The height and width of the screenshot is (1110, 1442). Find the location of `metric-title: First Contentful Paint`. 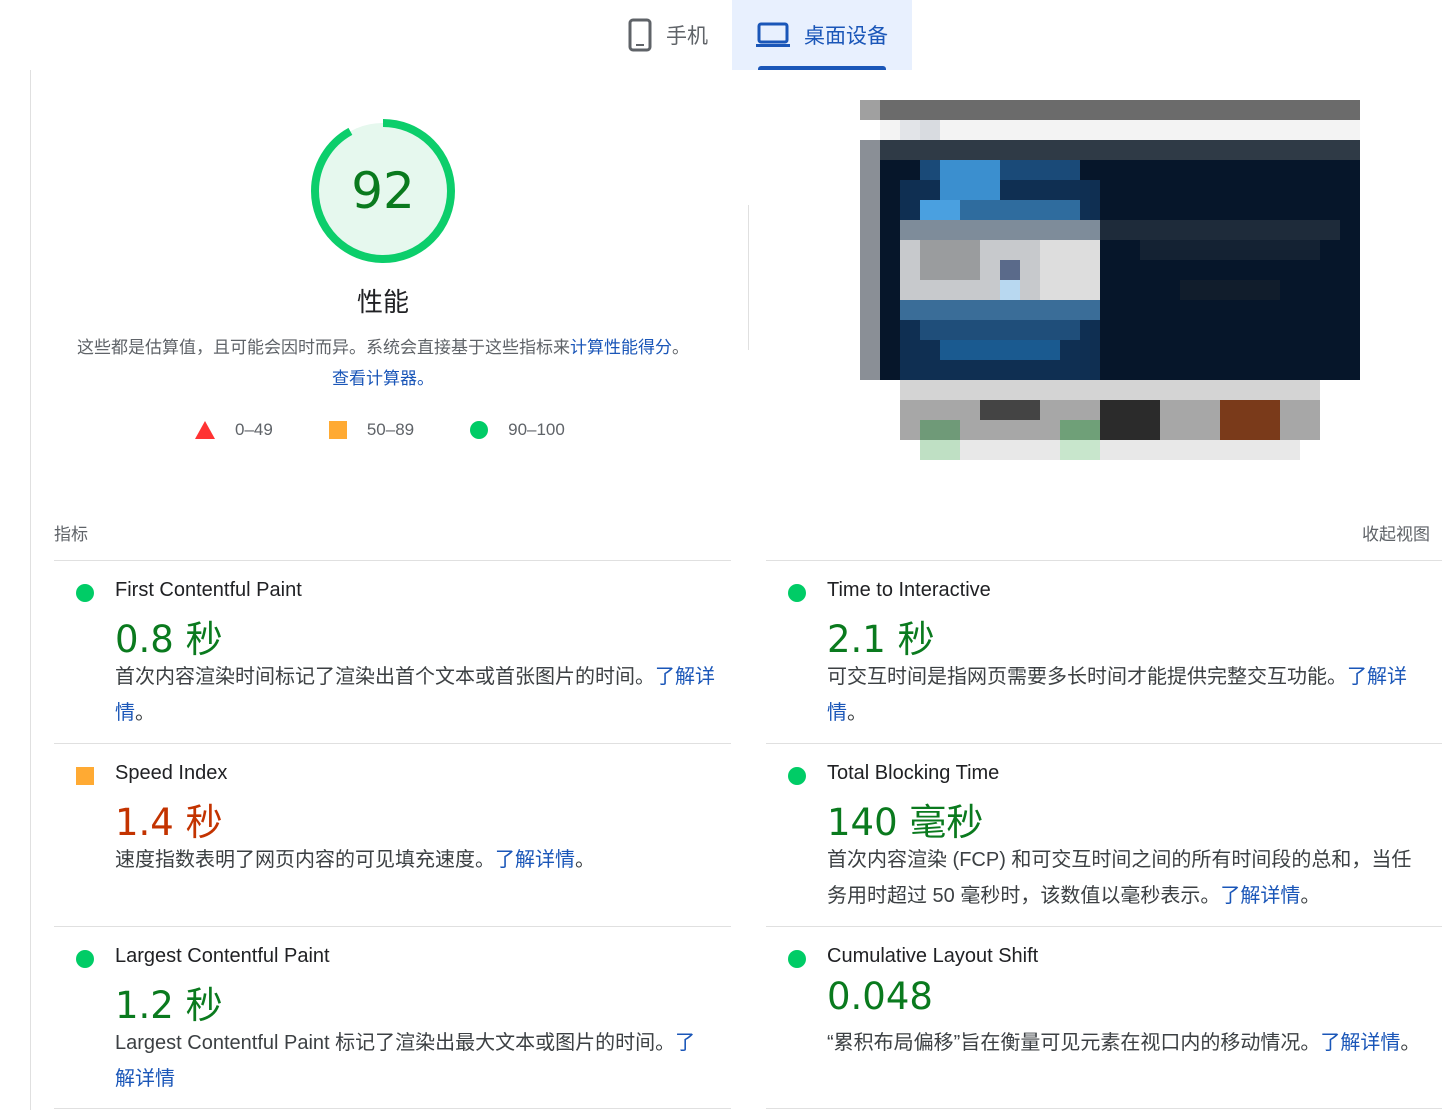

metric-title: First Contentful Paint is located at coordinates (208, 590).